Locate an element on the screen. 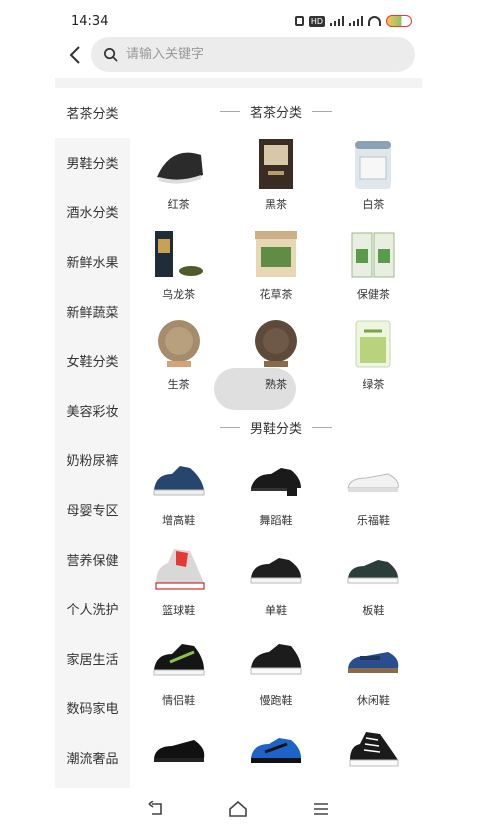 Image resolution: width=480 pixels, height=830 pixels. category-item-label: 绿茶 is located at coordinates (373, 384).